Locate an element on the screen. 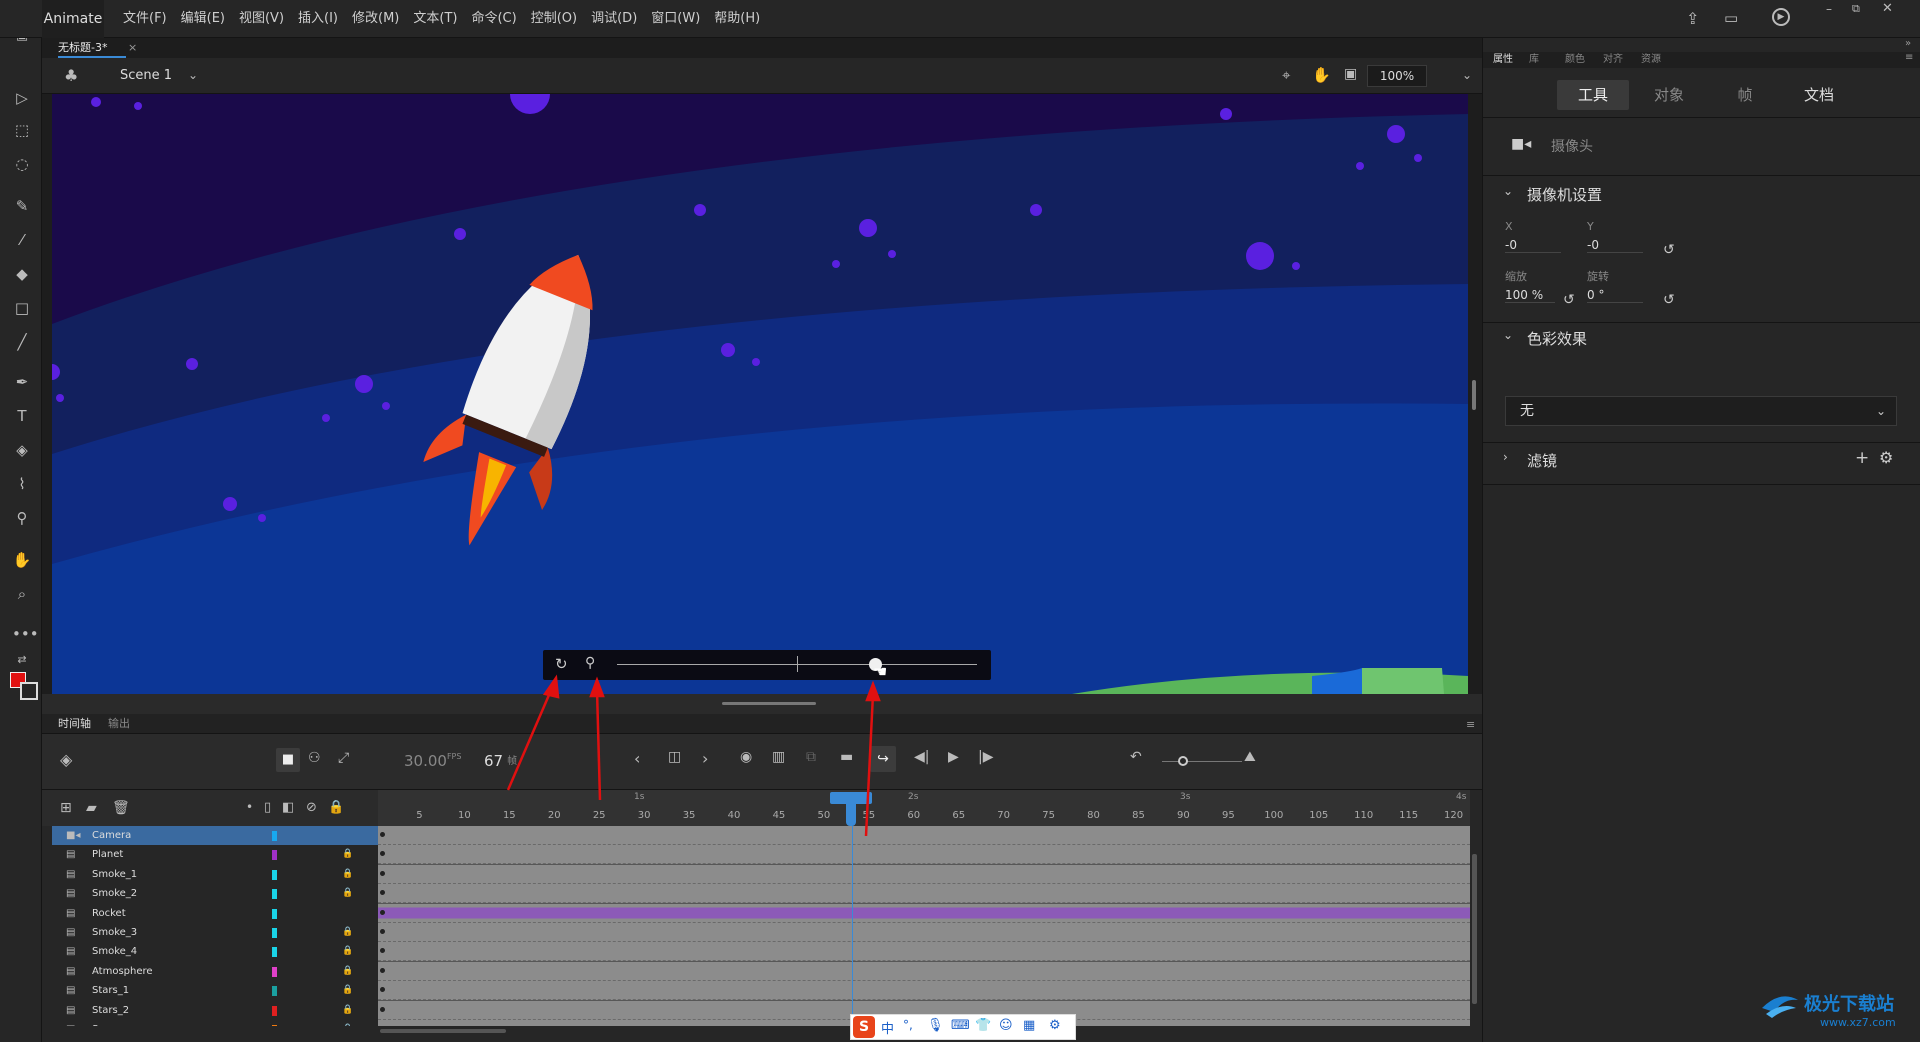 The height and width of the screenshot is (1042, 1920). property-subtabs: 工具 对象 帧 文档 is located at coordinates (1701, 93).